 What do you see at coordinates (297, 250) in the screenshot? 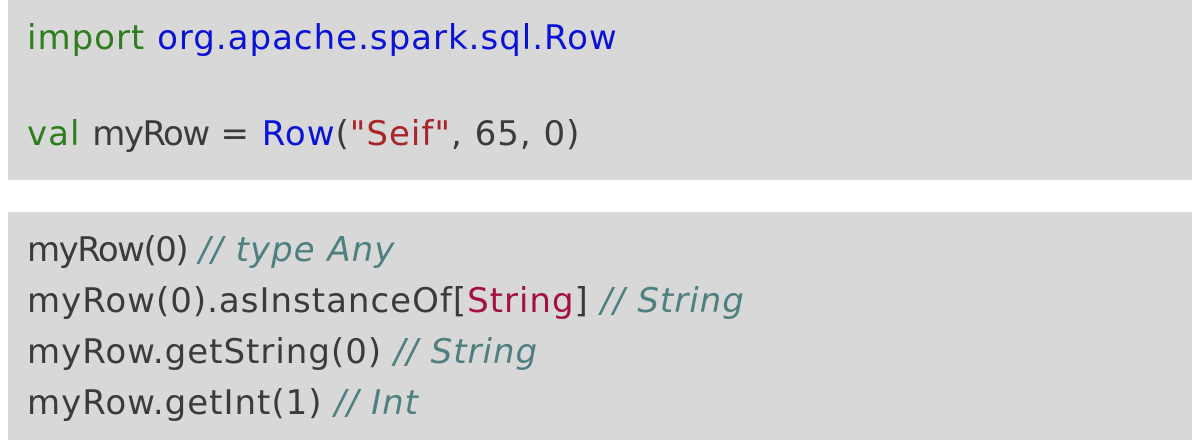
I see `code-comment: // type Any` at bounding box center [297, 250].